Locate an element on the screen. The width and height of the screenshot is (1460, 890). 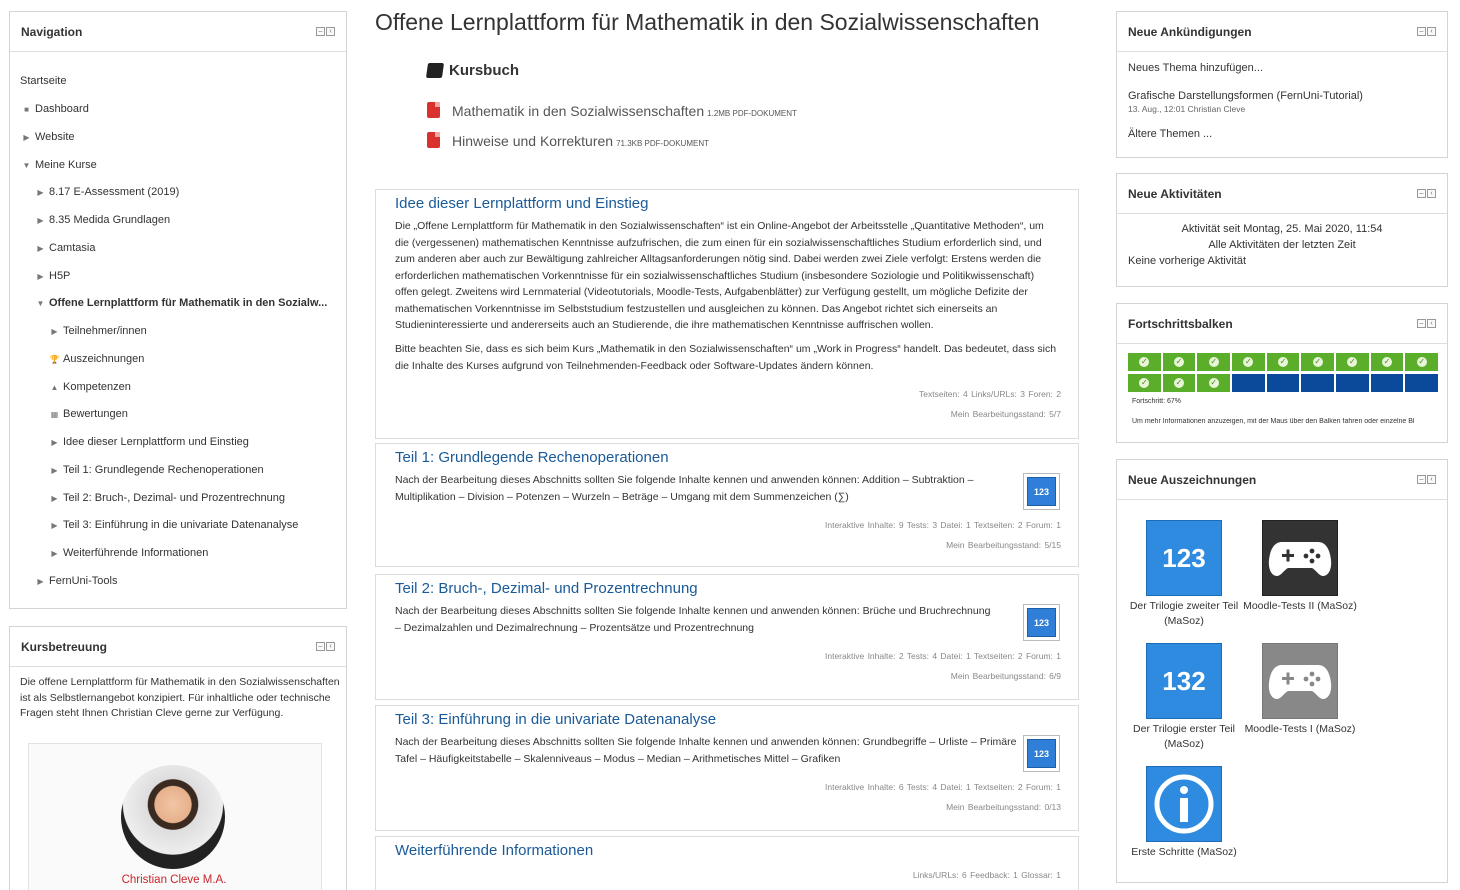
progress-bar: ✓ ✓ ✓ ✓ ✓ ✓ ✓ ✓ ✓ is located at coordinates (1283, 362).